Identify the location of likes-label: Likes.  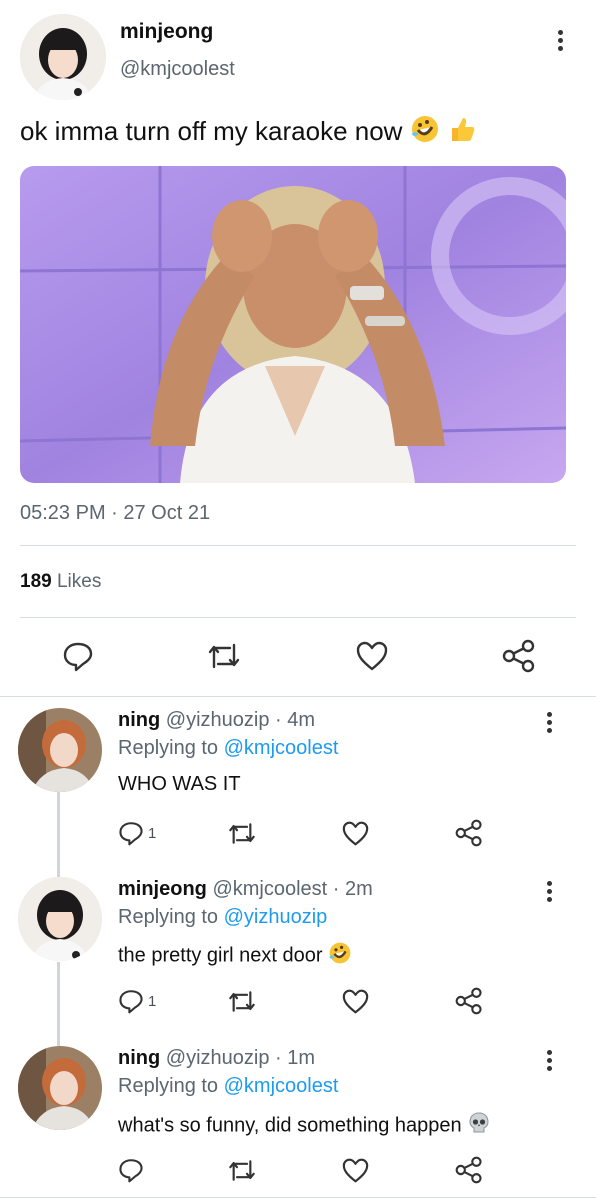
(79, 581).